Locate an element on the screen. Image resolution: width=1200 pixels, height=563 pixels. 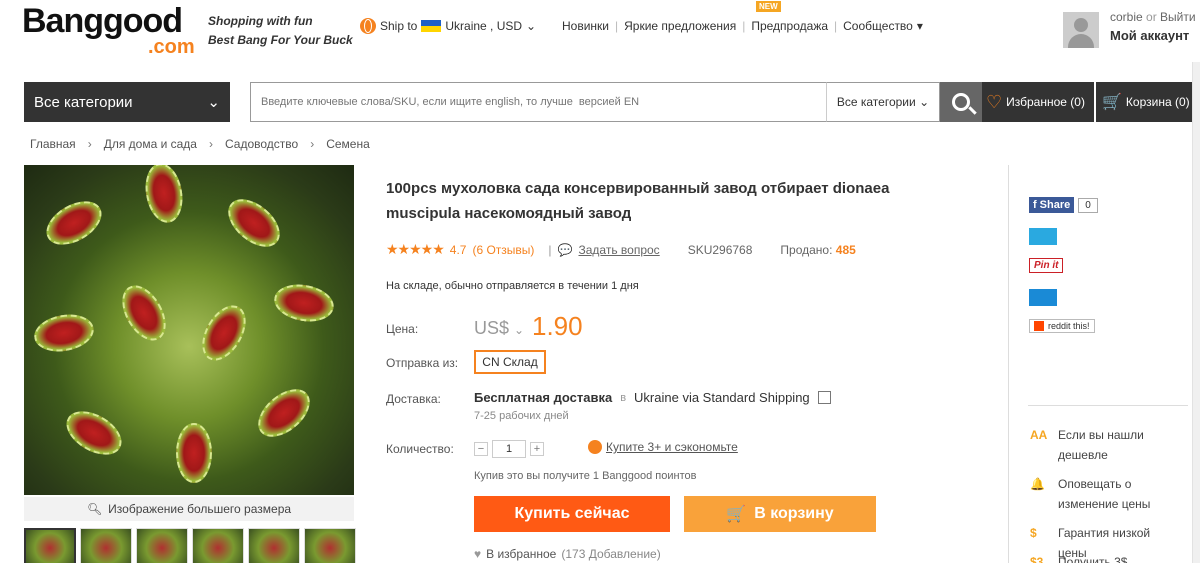
ukraine-flag-icon is located at coordinates (431, 26).